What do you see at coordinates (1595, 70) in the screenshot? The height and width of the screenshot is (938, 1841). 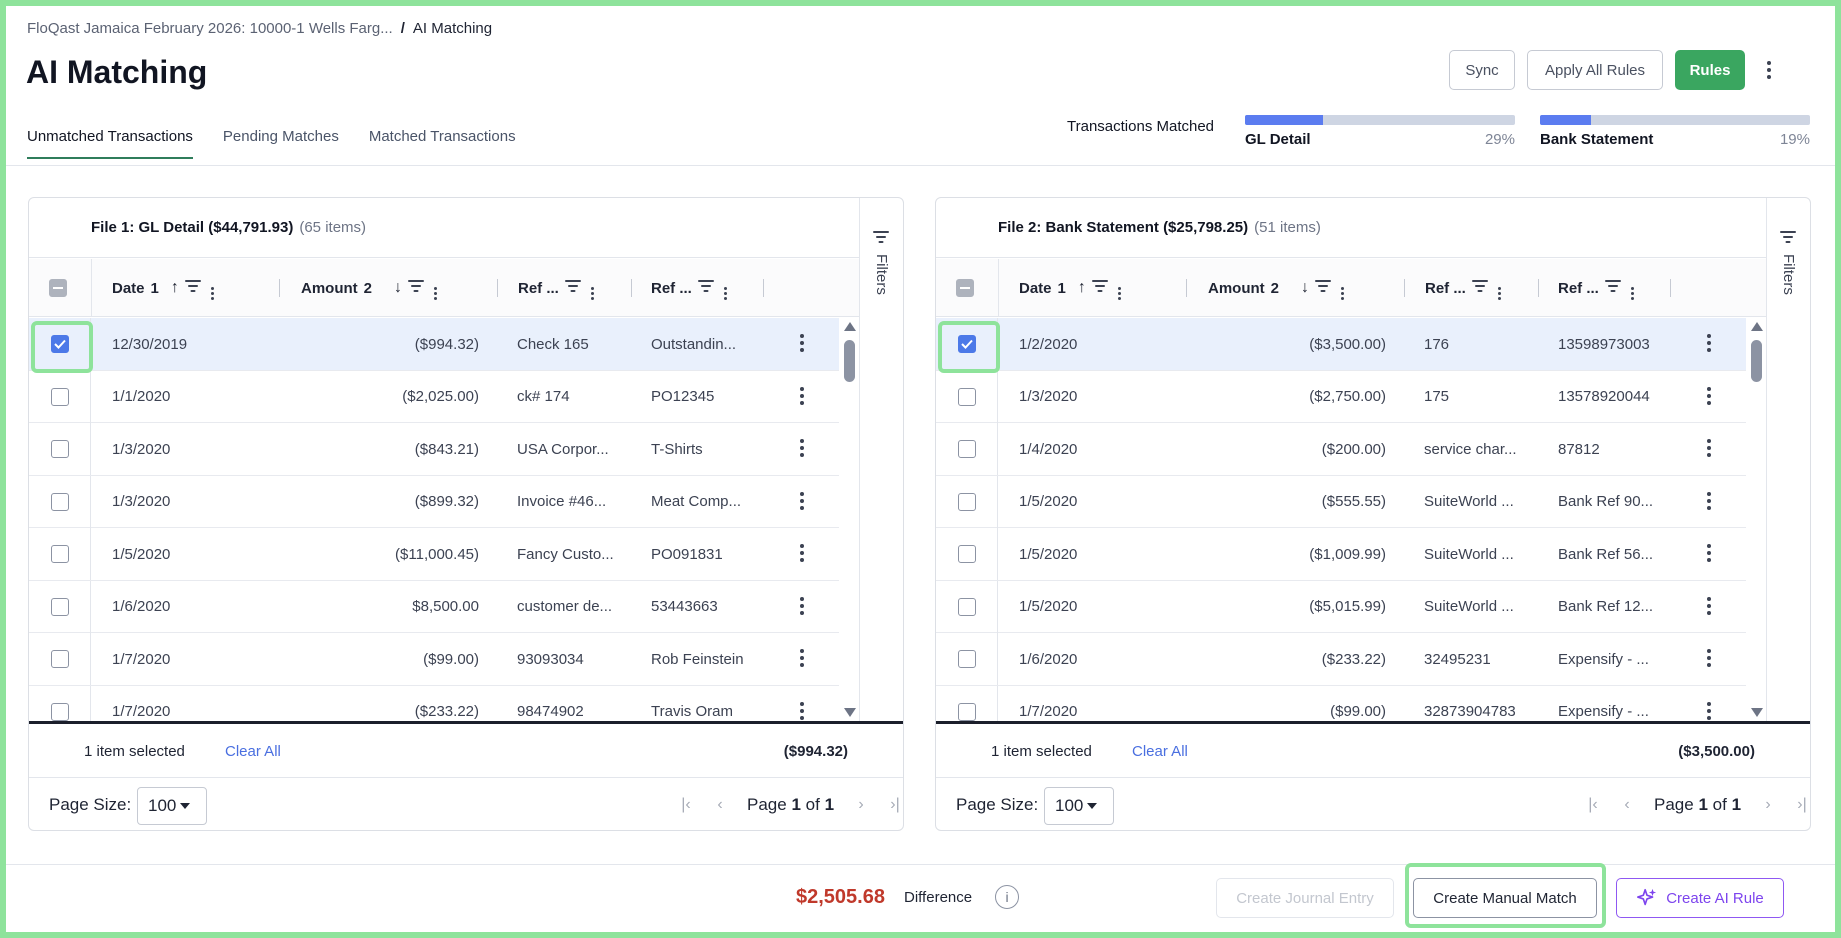 I see `apply-all-rules-button: Apply All Rules` at bounding box center [1595, 70].